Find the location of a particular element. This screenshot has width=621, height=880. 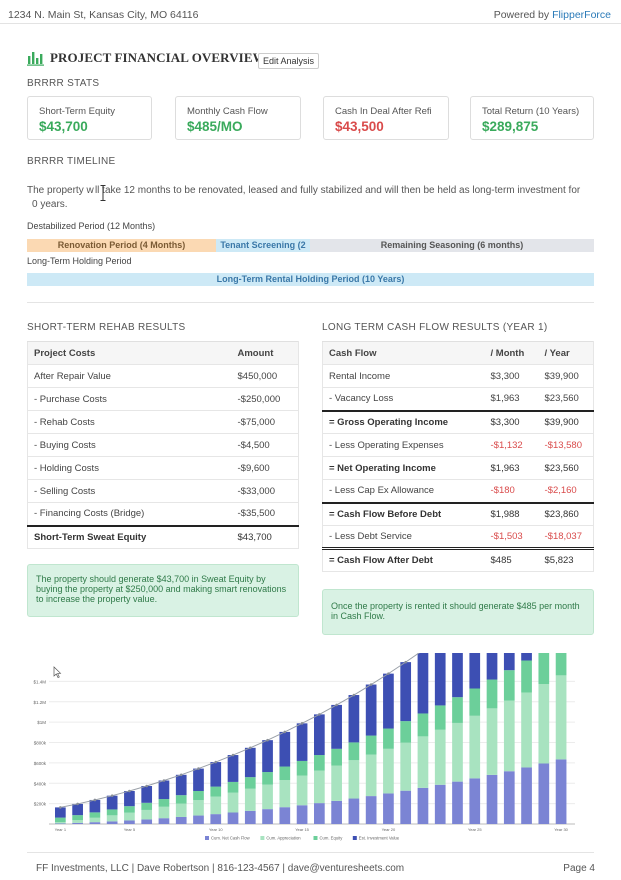

stats-title: BRRRR STATS is located at coordinates (63, 83).